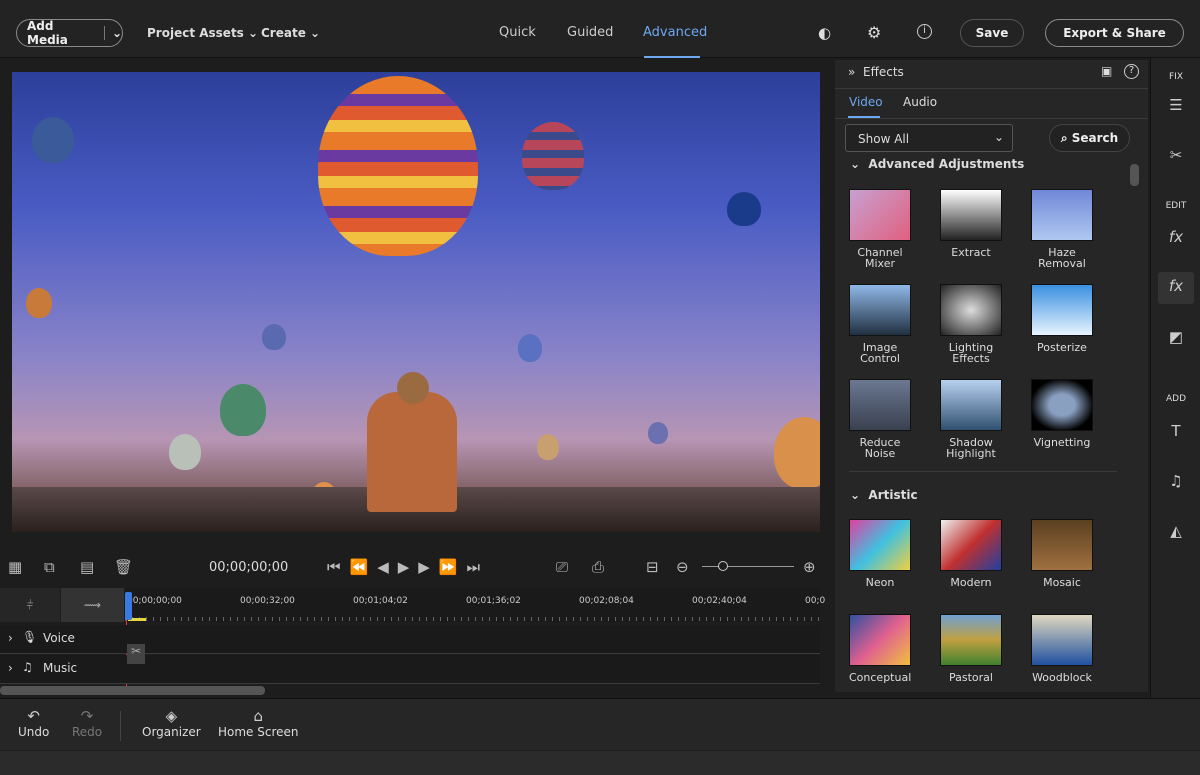 This screenshot has width=1200, height=775. Describe the element at coordinates (1062, 677) in the screenshot. I see `effect-label: Woodblock` at that location.